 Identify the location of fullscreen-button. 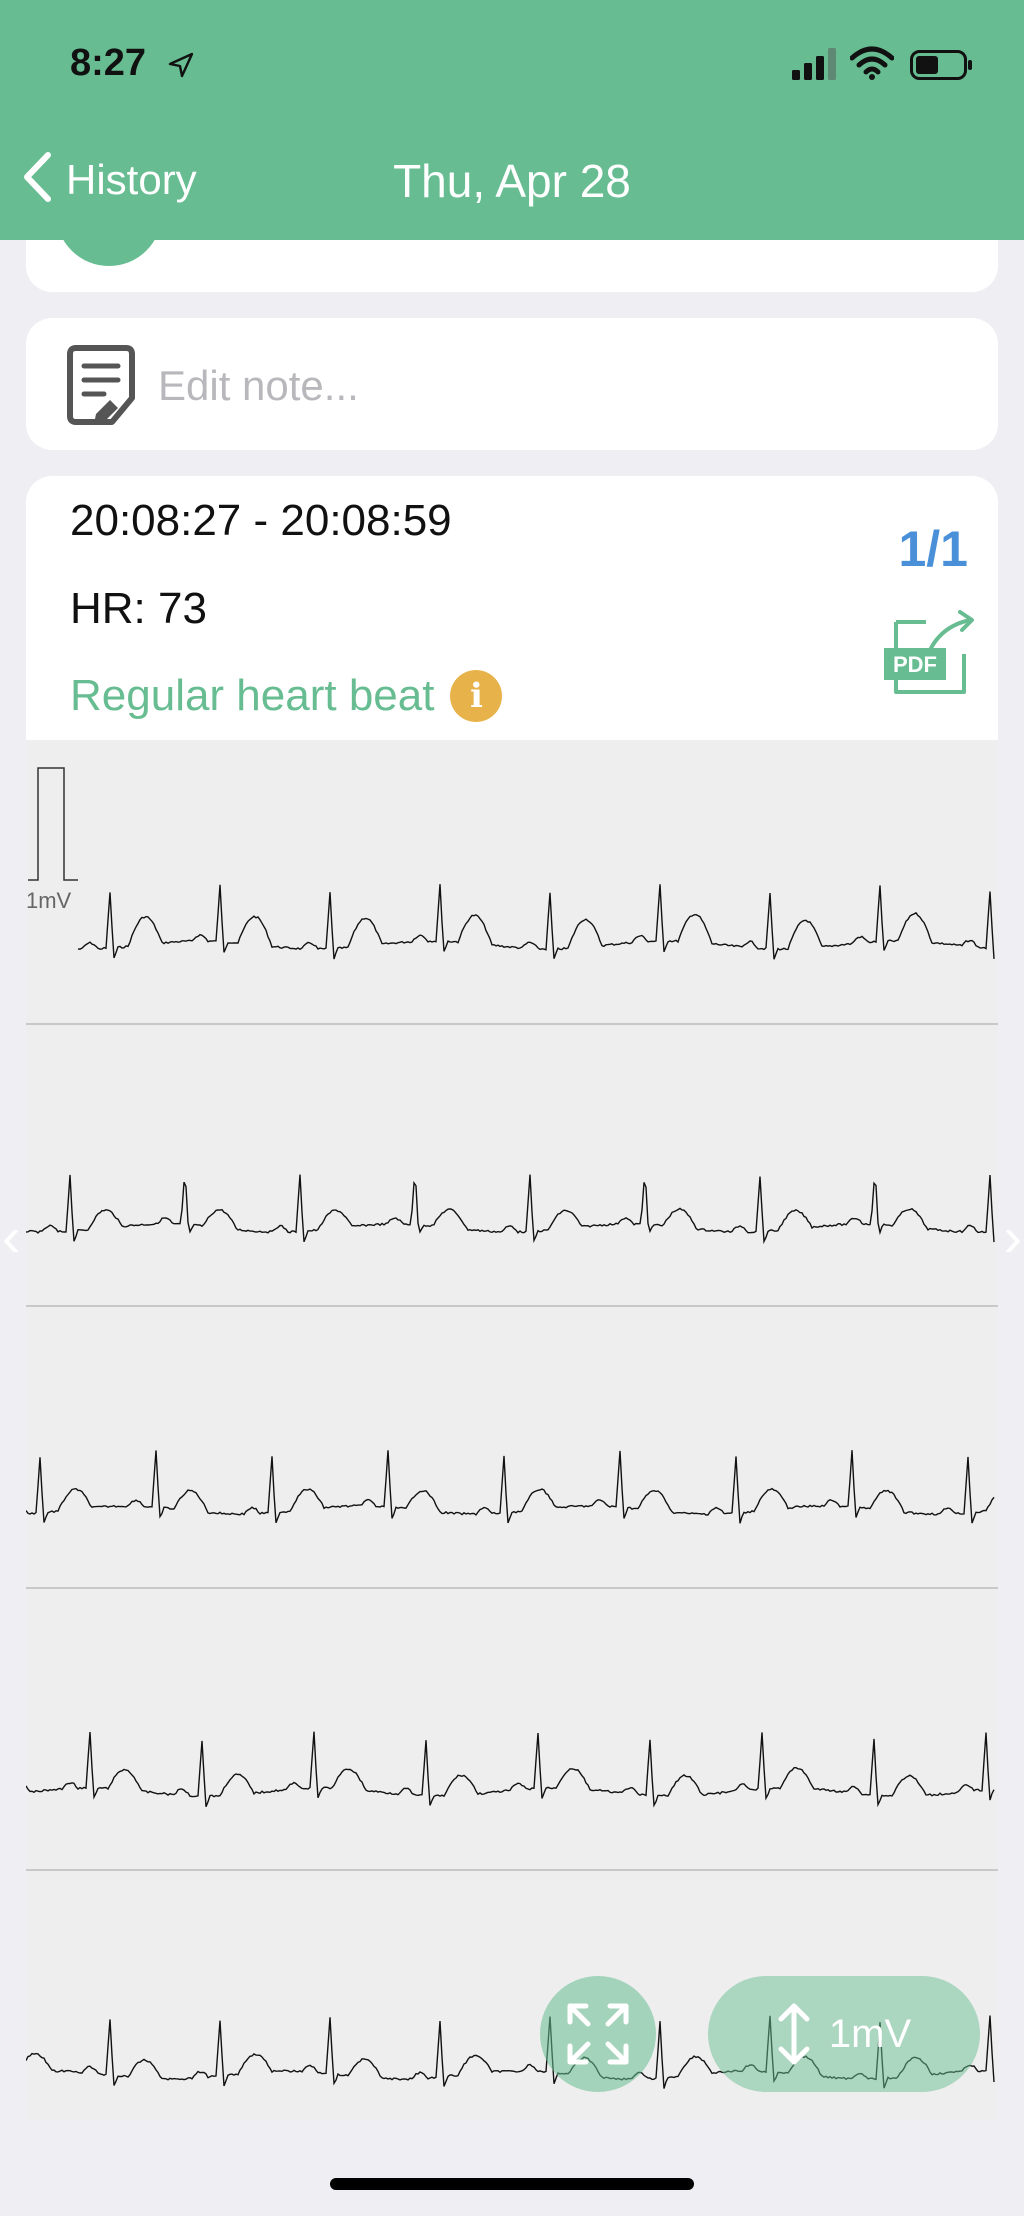
(598, 2034).